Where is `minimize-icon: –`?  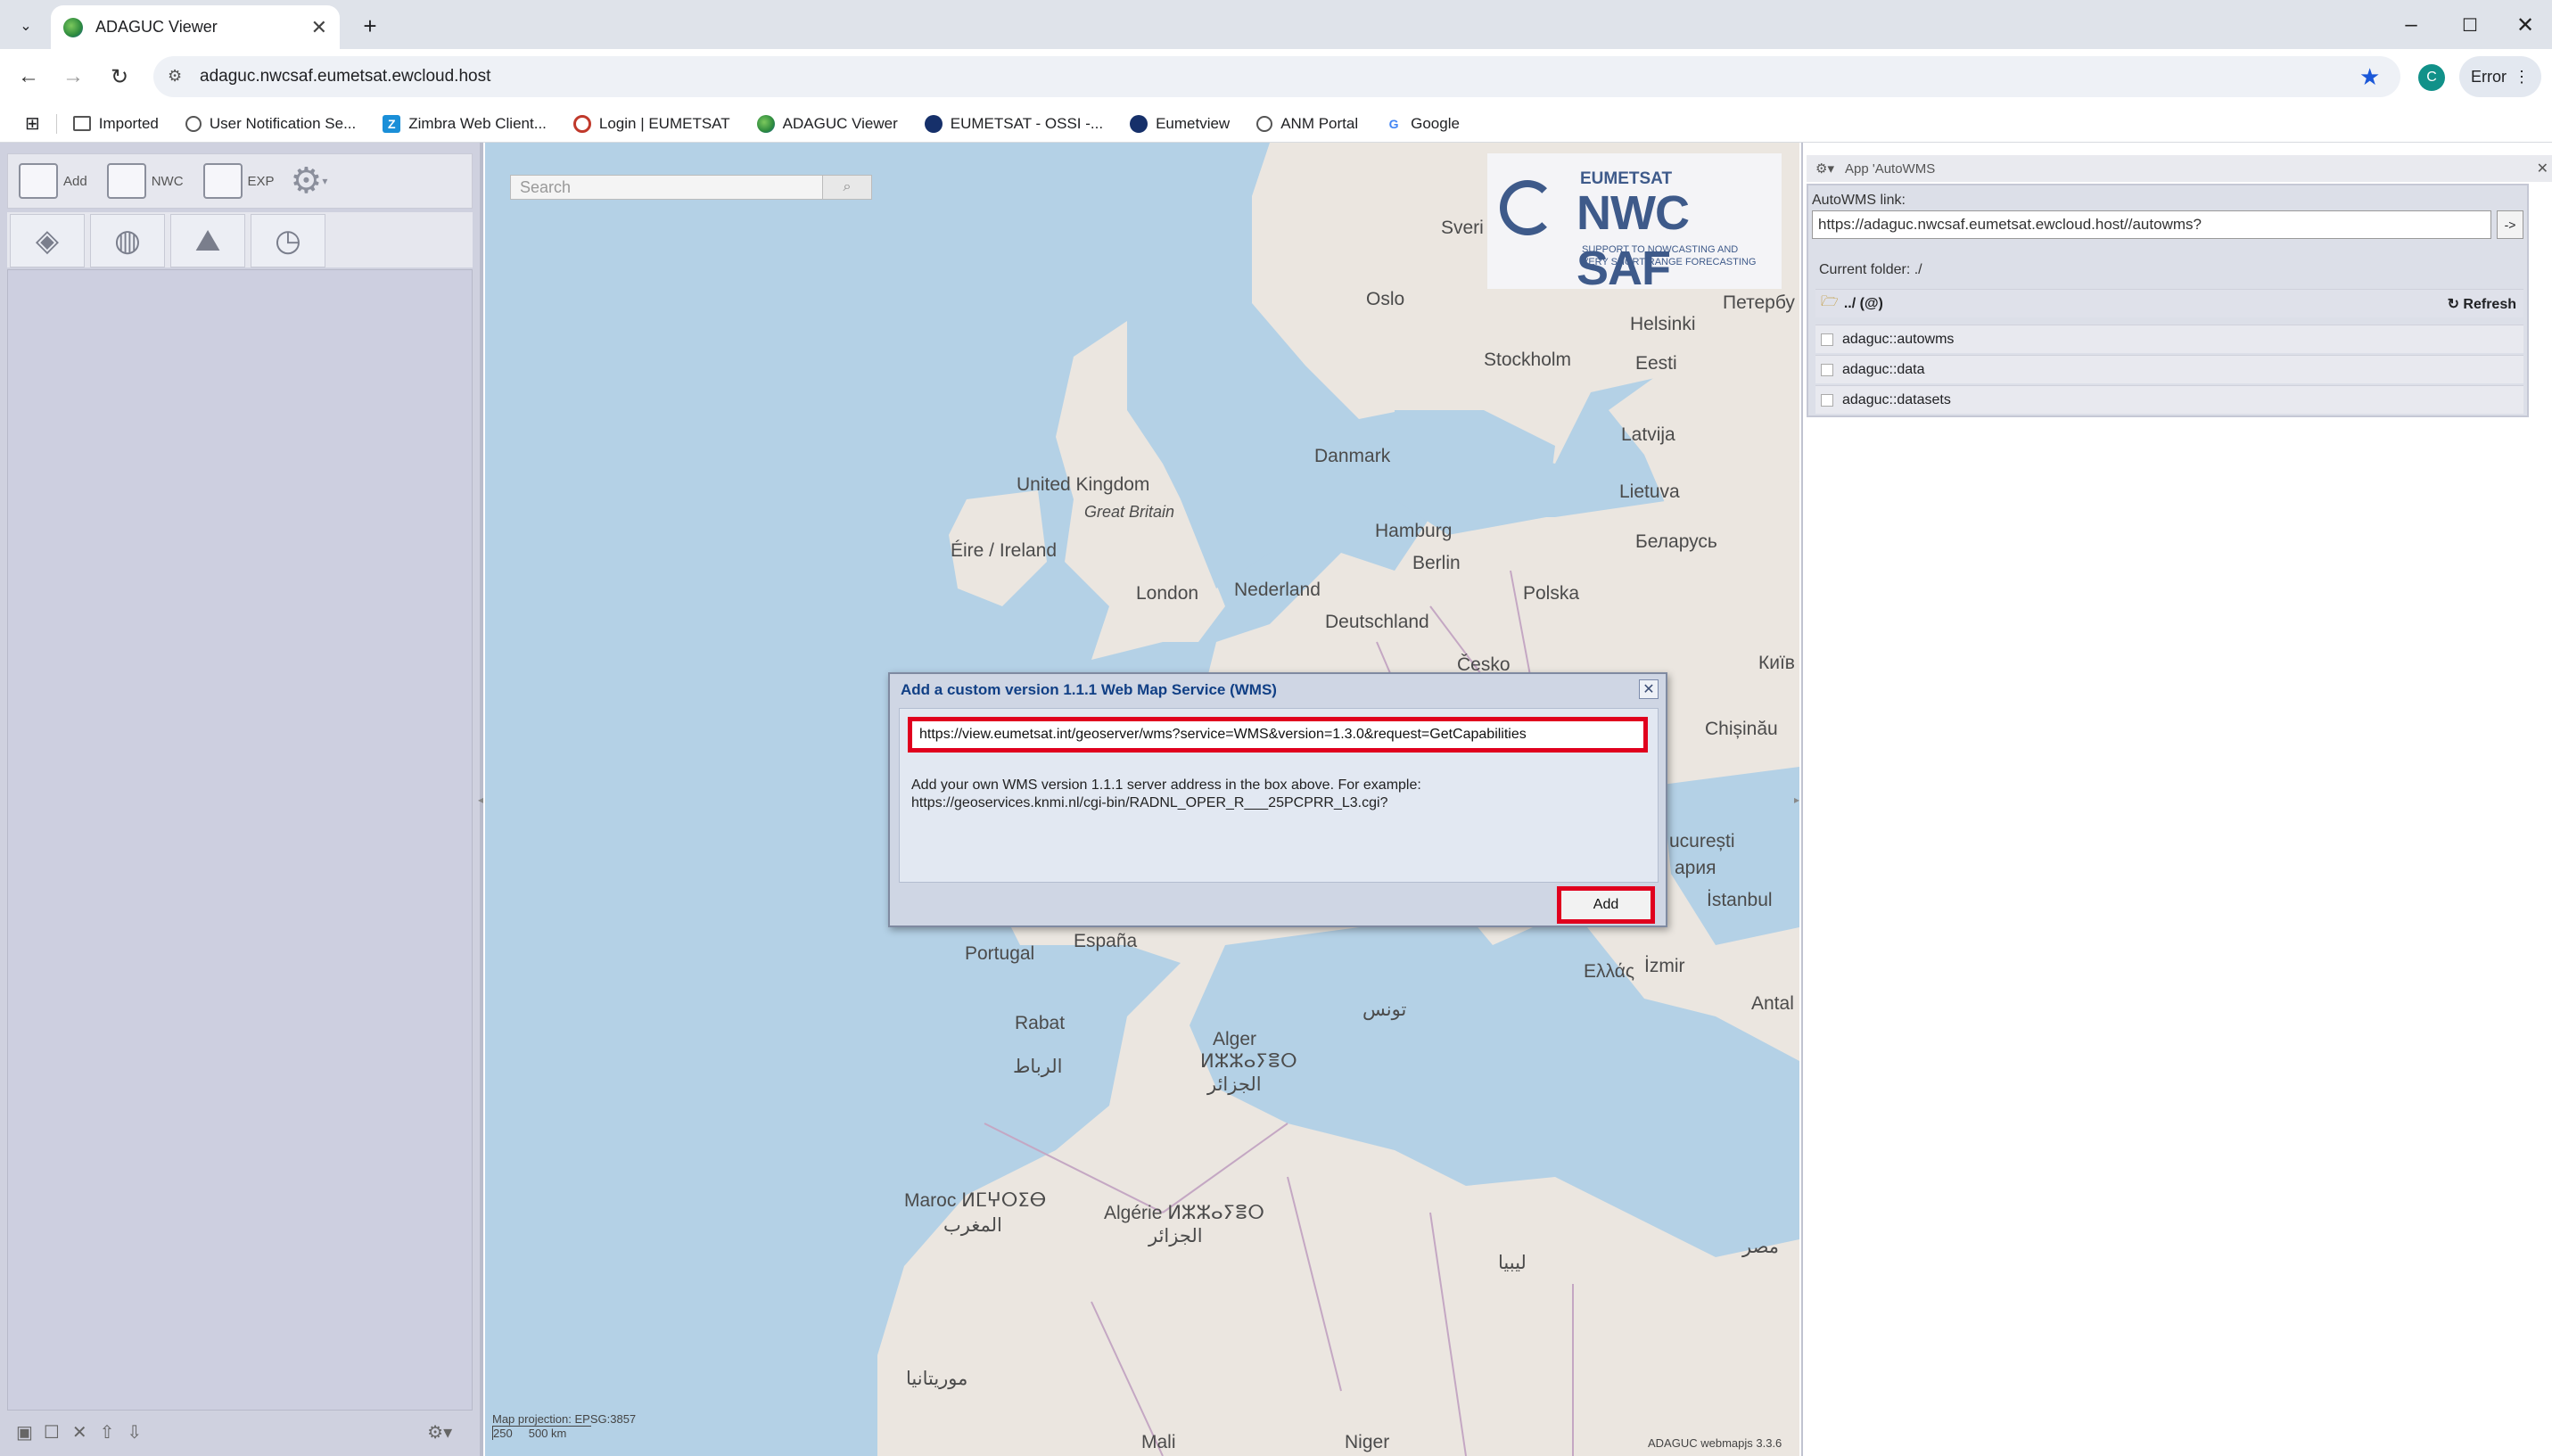
minimize-icon: – is located at coordinates (2411, 25).